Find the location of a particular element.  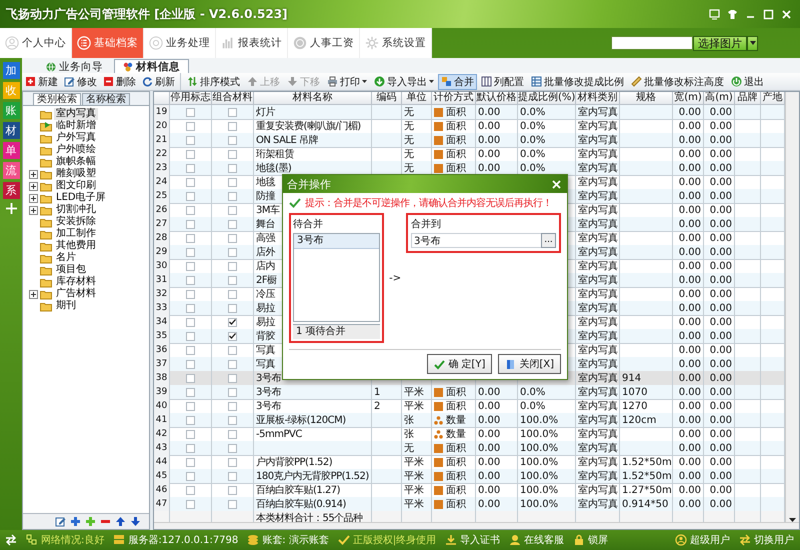

table-cell: 1 is located at coordinates (387, 392).